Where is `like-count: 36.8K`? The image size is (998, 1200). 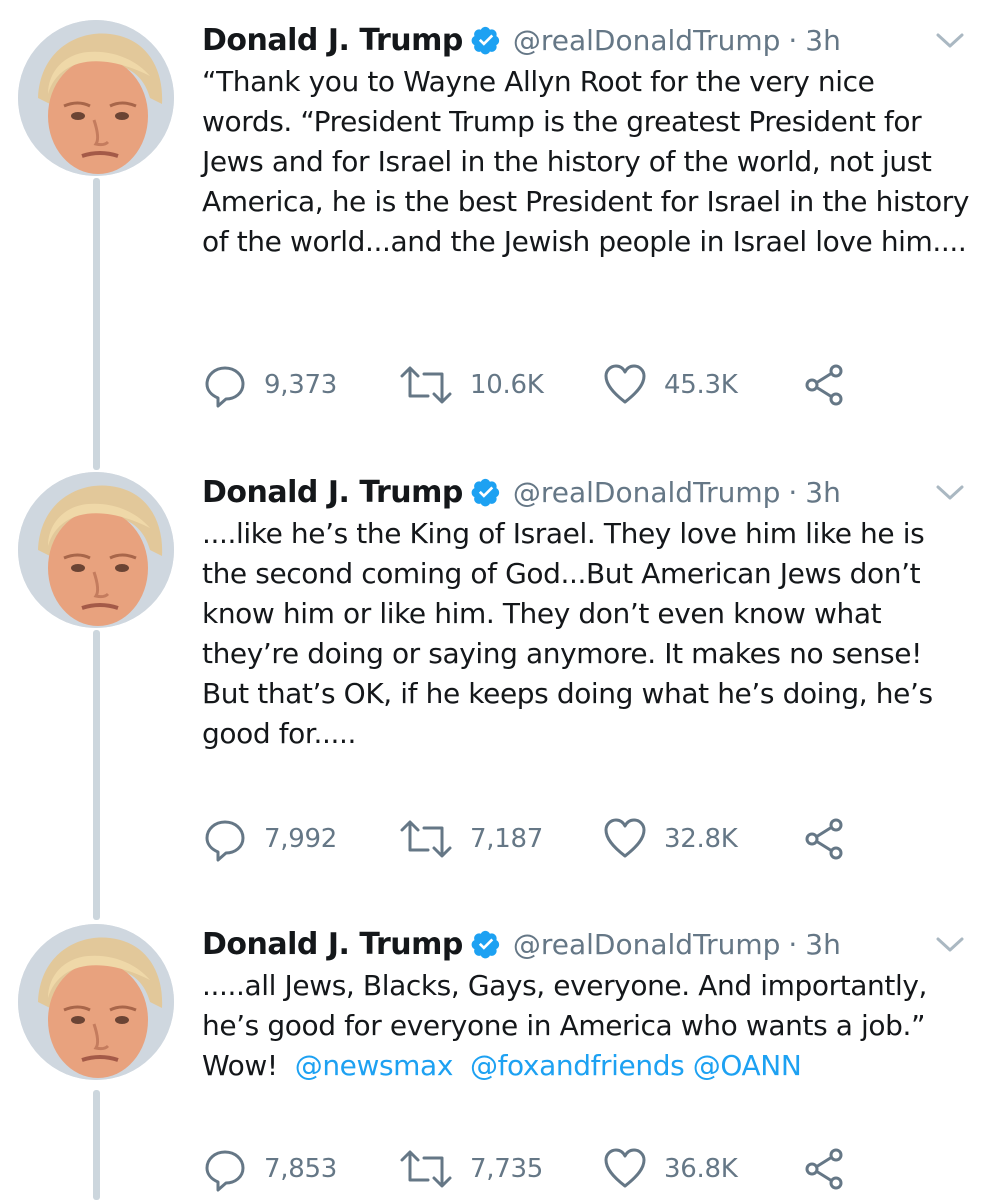
like-count: 36.8K is located at coordinates (701, 1169).